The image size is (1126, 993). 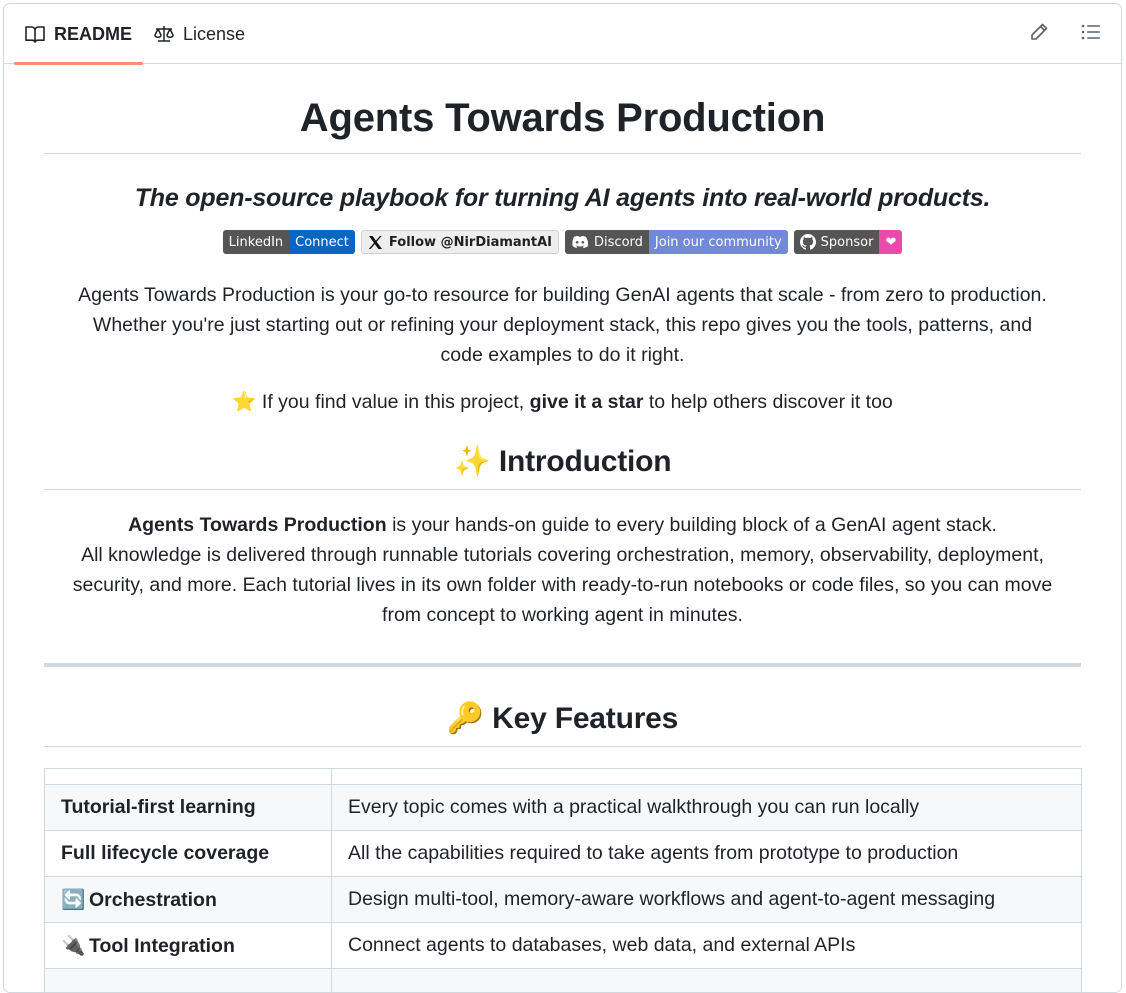 What do you see at coordinates (72, 900) in the screenshot?
I see `repeat-icon: 🔄` at bounding box center [72, 900].